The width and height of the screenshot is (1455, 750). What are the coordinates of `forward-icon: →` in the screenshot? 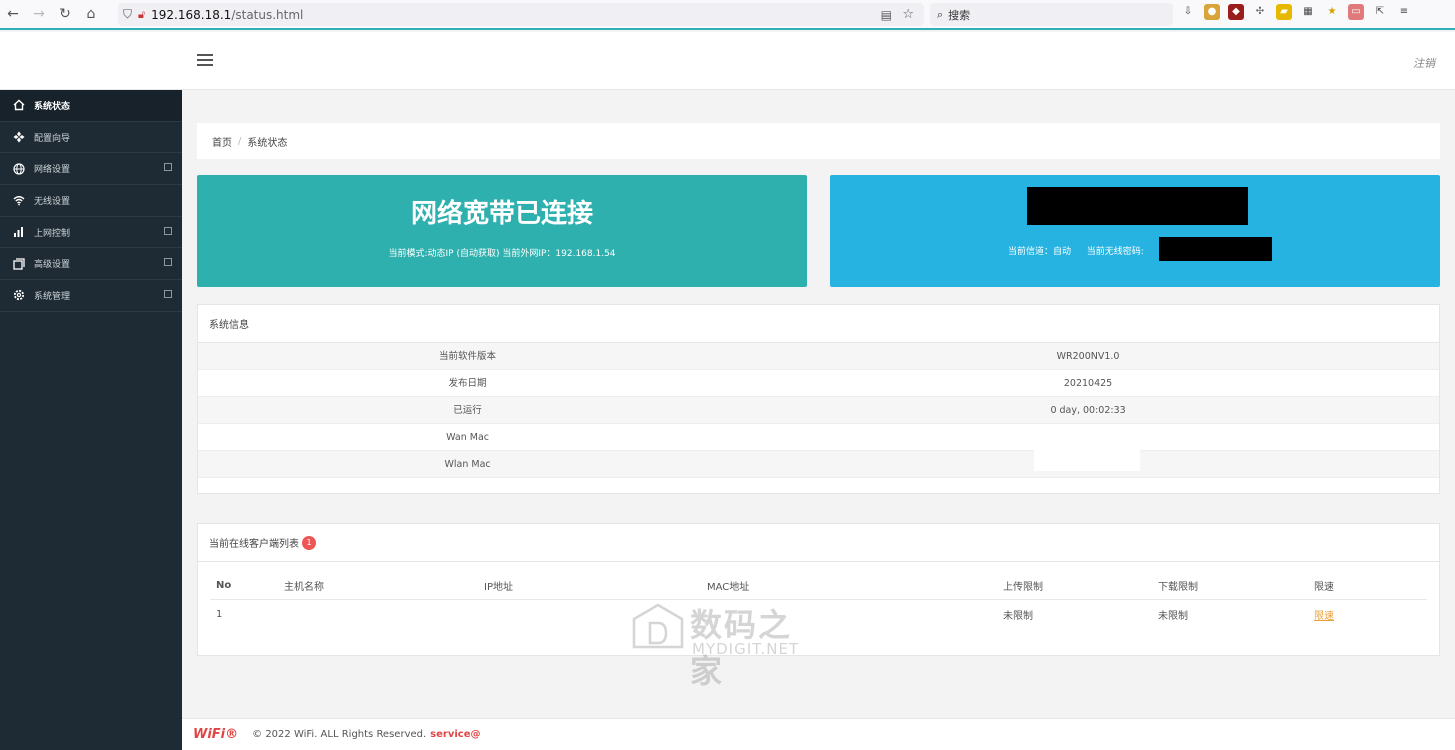 It's located at (39, 14).